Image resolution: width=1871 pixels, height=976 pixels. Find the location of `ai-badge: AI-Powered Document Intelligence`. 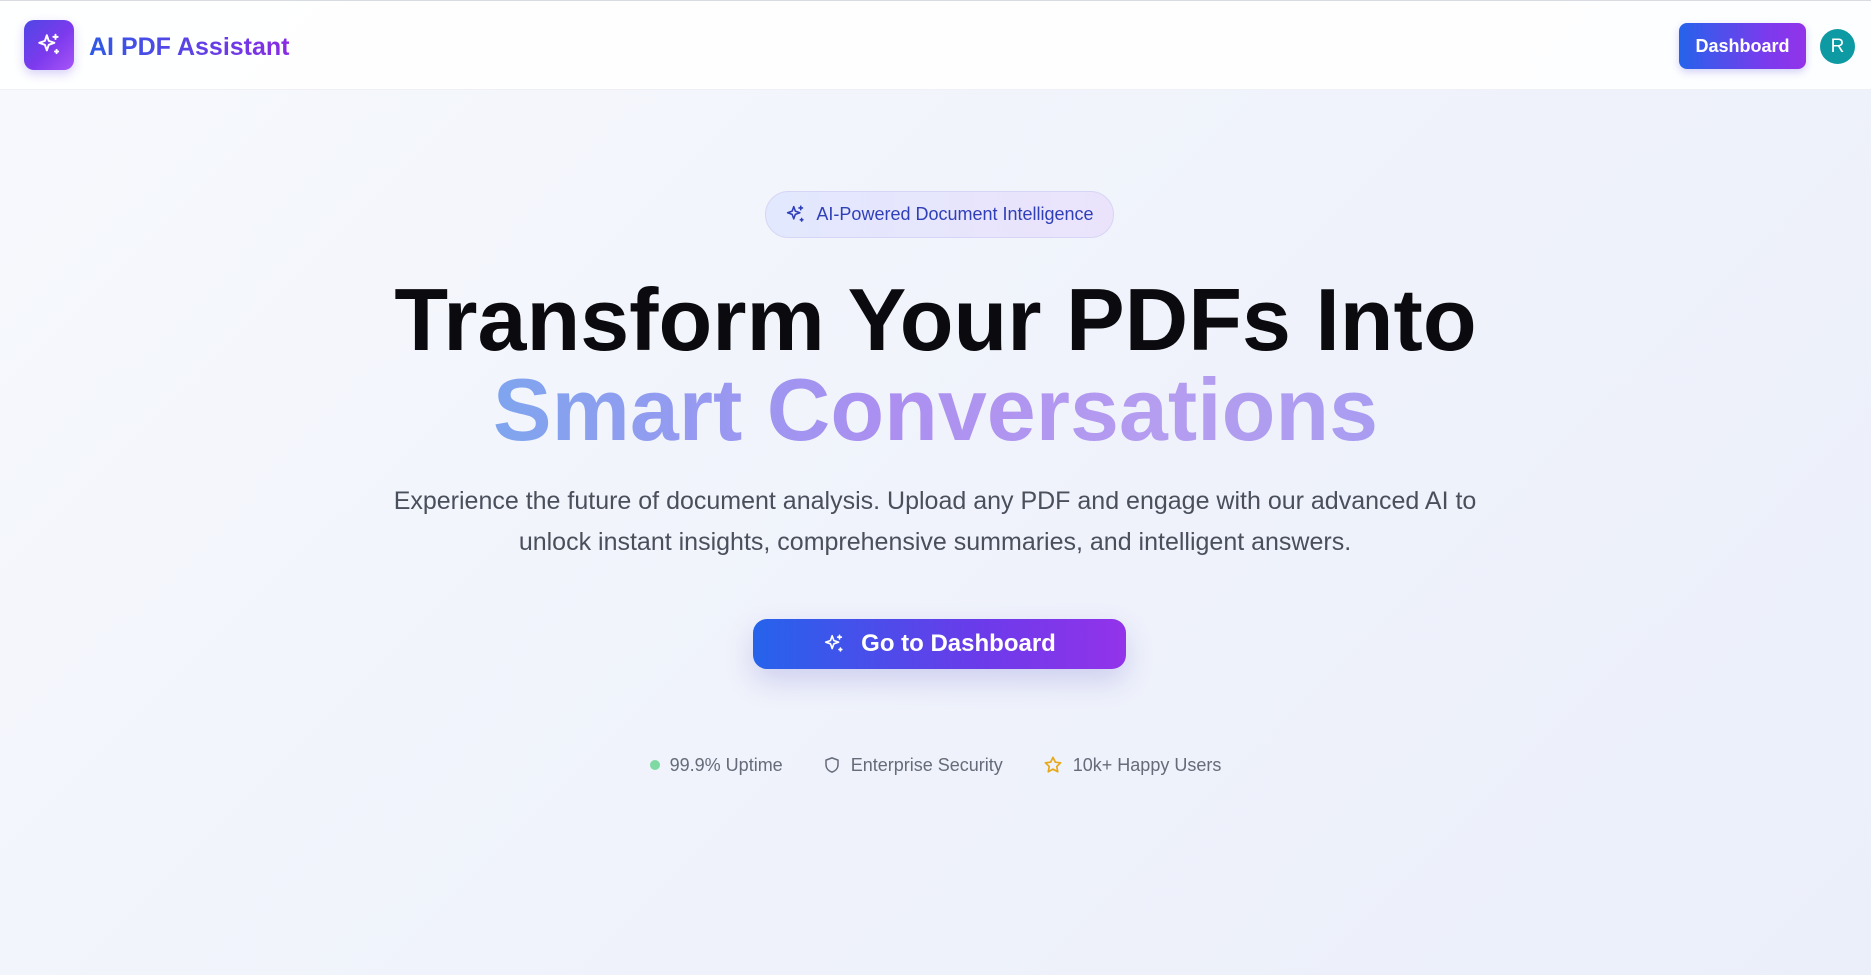

ai-badge: AI-Powered Document Intelligence is located at coordinates (939, 214).